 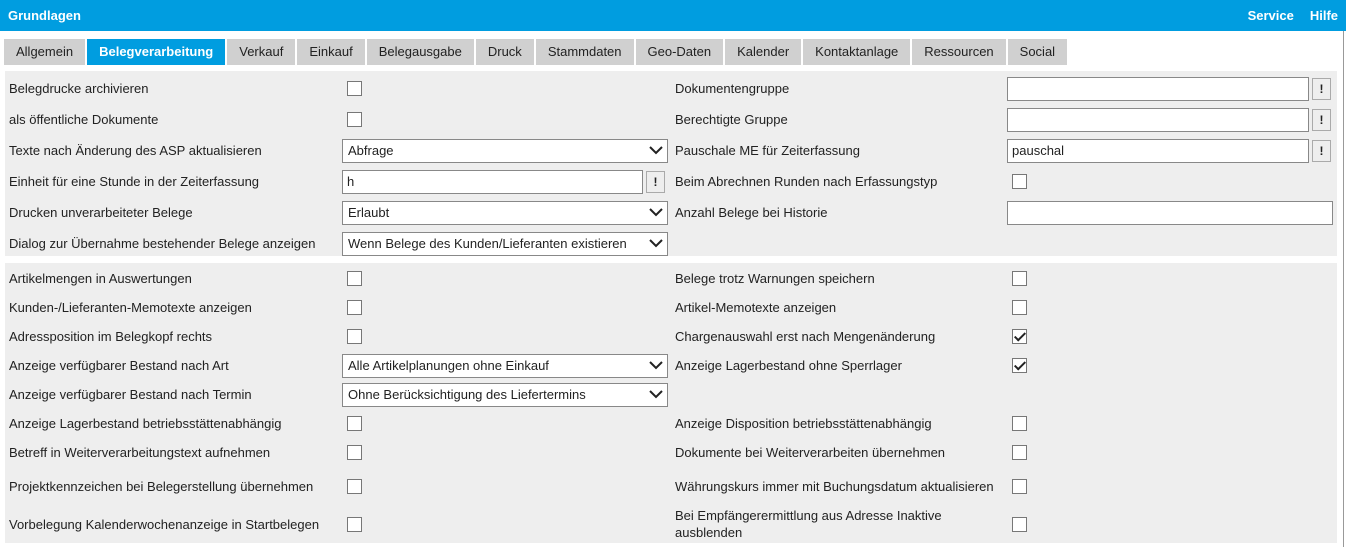 I want to click on anzeige-verfu-gbarer-bestand-nach-art-select: Alle Artikelplanungen ohne Einkauf, so click(x=505, y=365).